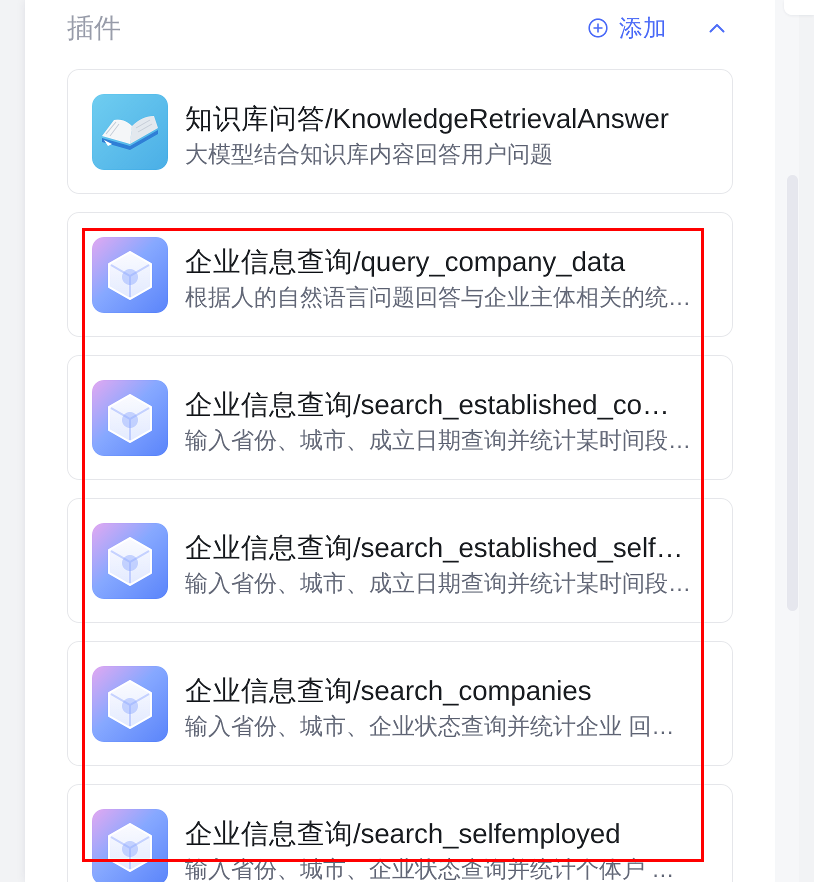  What do you see at coordinates (427, 119) in the screenshot?
I see `plugin-title: 知识库问答/KnowledgeRetrievalAnswer` at bounding box center [427, 119].